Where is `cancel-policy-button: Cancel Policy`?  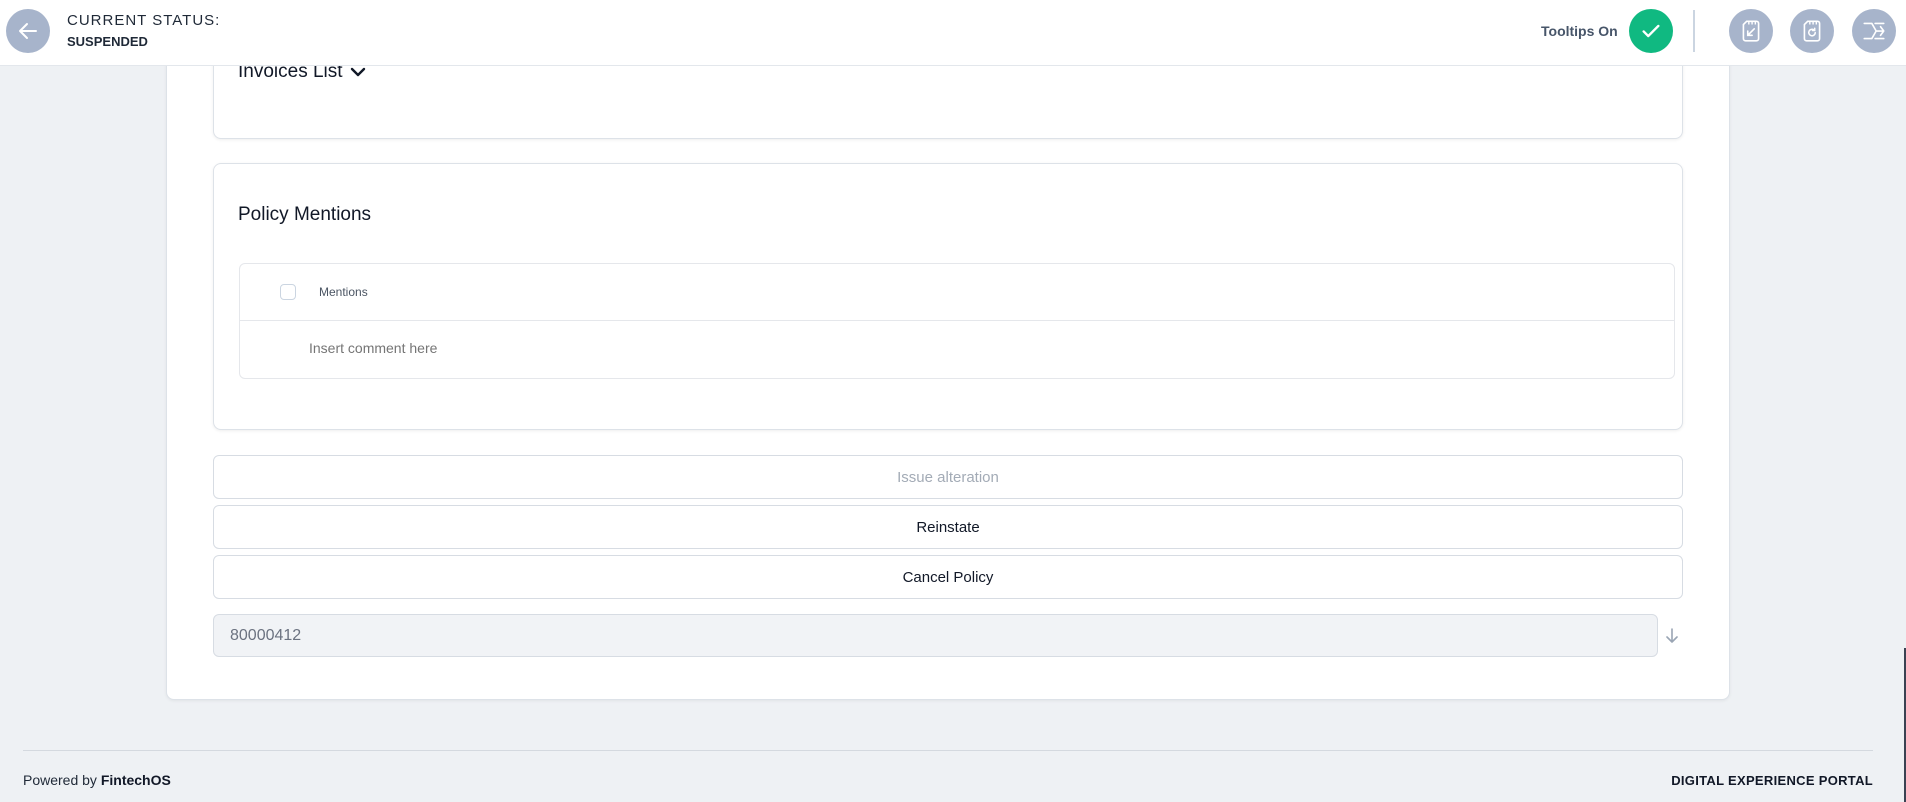
cancel-policy-button: Cancel Policy is located at coordinates (948, 577).